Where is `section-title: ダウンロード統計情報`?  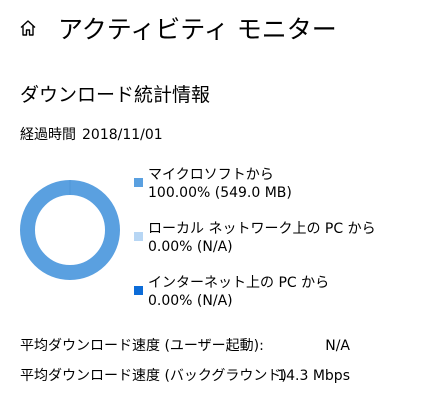 section-title: ダウンロード統計情報 is located at coordinates (115, 95).